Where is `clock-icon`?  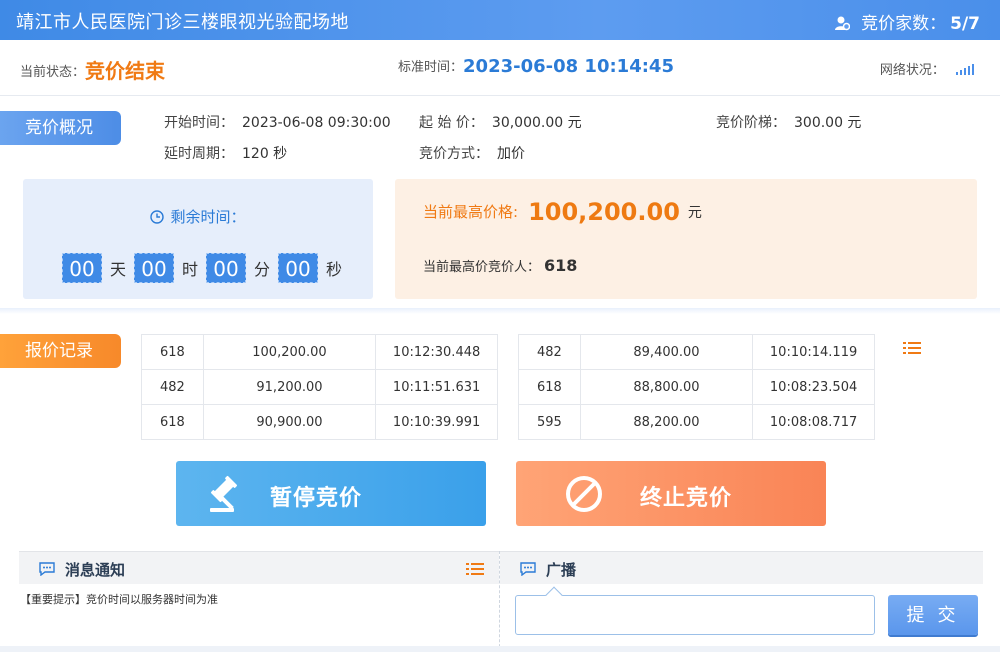
clock-icon is located at coordinates (157, 217).